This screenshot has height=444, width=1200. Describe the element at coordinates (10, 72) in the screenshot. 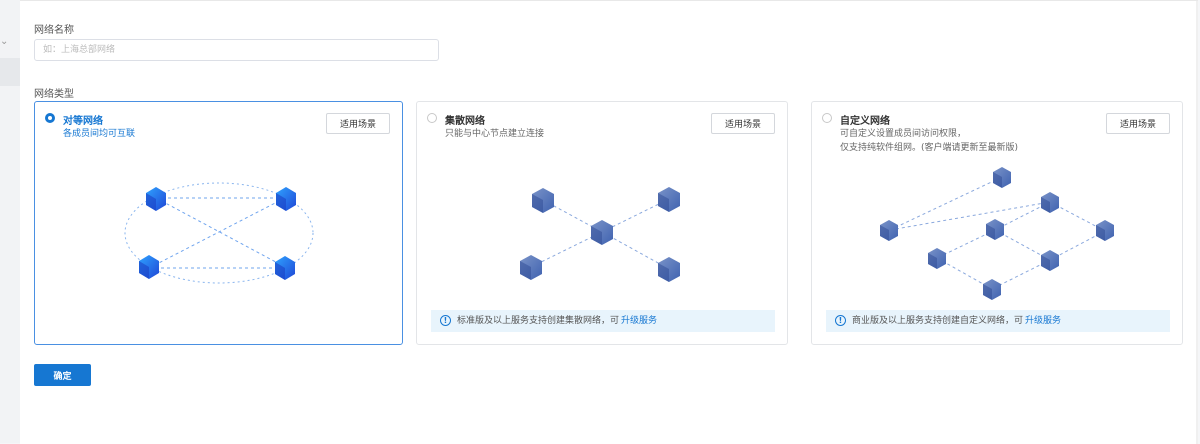

I see `side-nav-active-item` at that location.